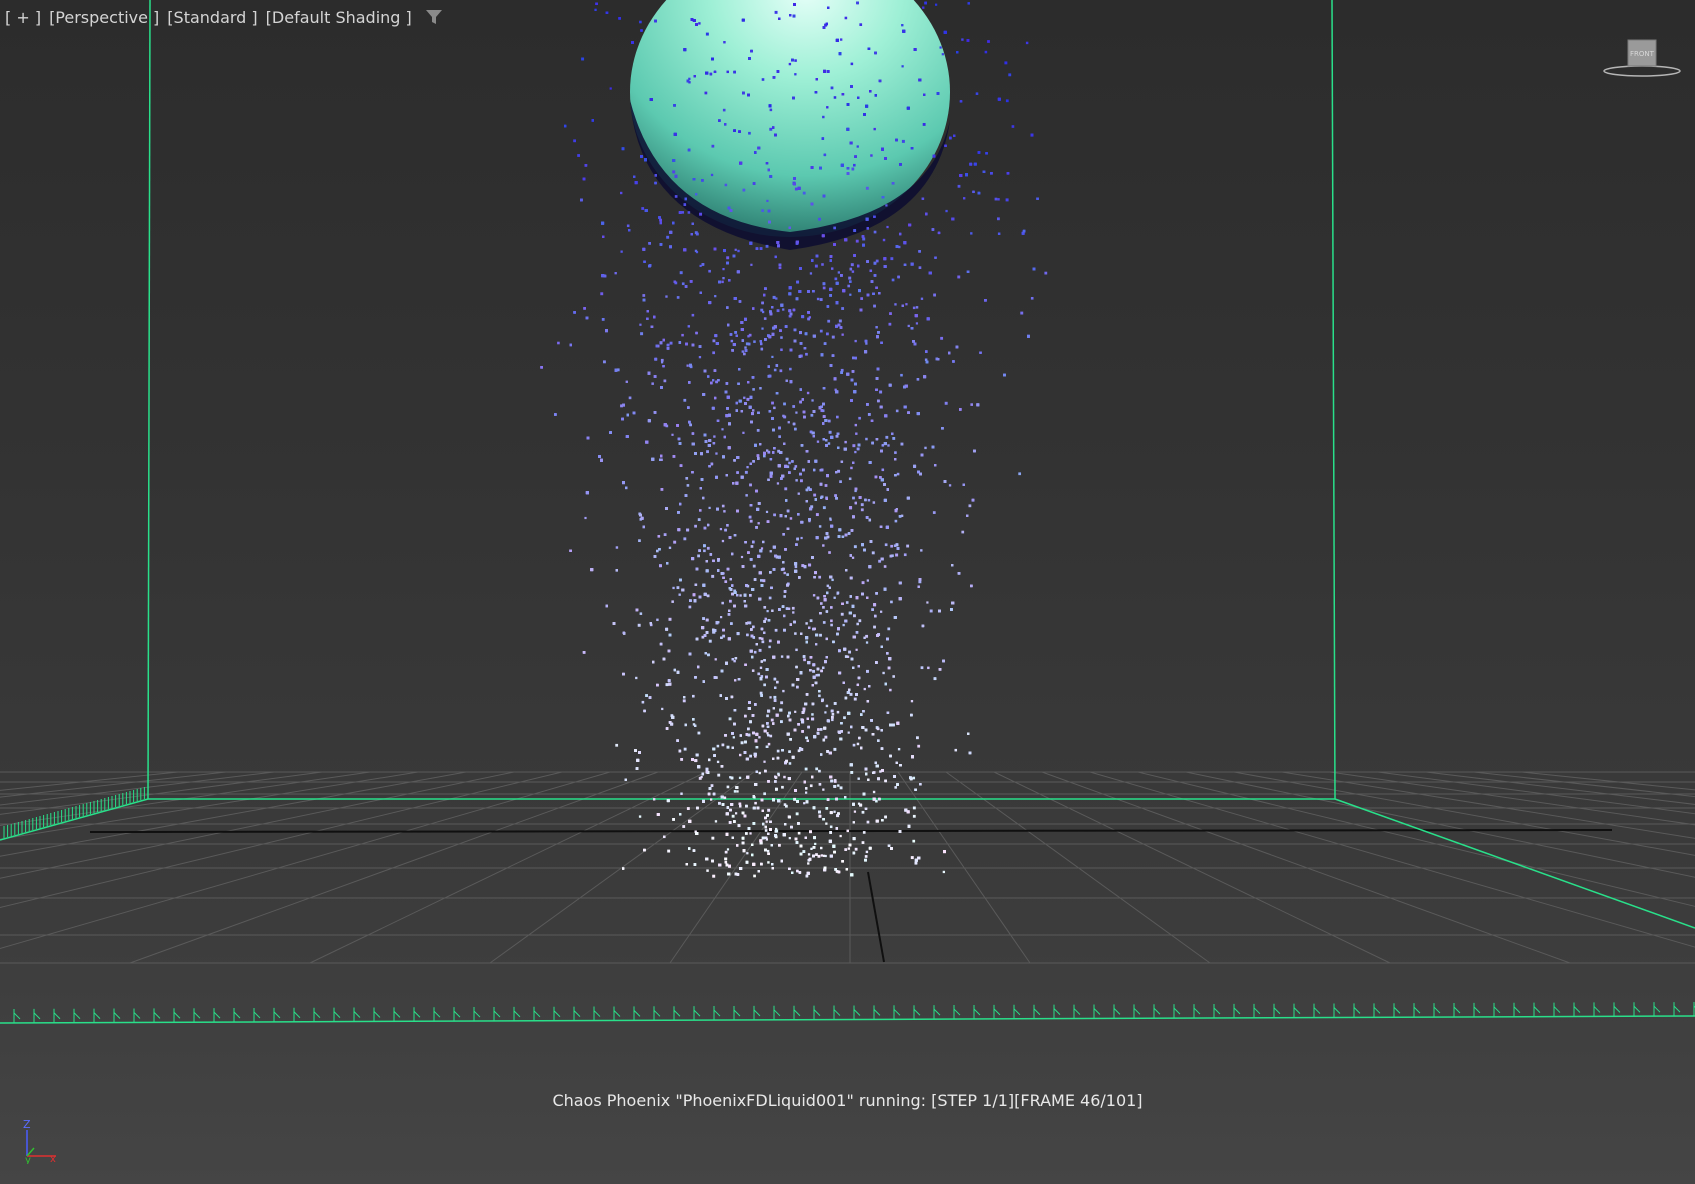  I want to click on funnel-filter-icon, so click(434, 17).